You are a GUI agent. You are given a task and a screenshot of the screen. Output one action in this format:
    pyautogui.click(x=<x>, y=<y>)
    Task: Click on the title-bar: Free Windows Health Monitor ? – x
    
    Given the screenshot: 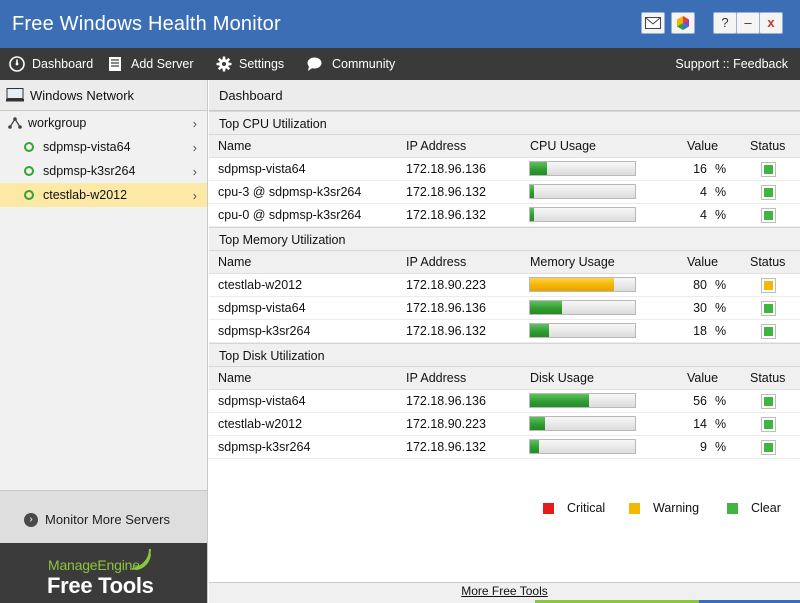 What is the action you would take?
    pyautogui.click(x=400, y=24)
    